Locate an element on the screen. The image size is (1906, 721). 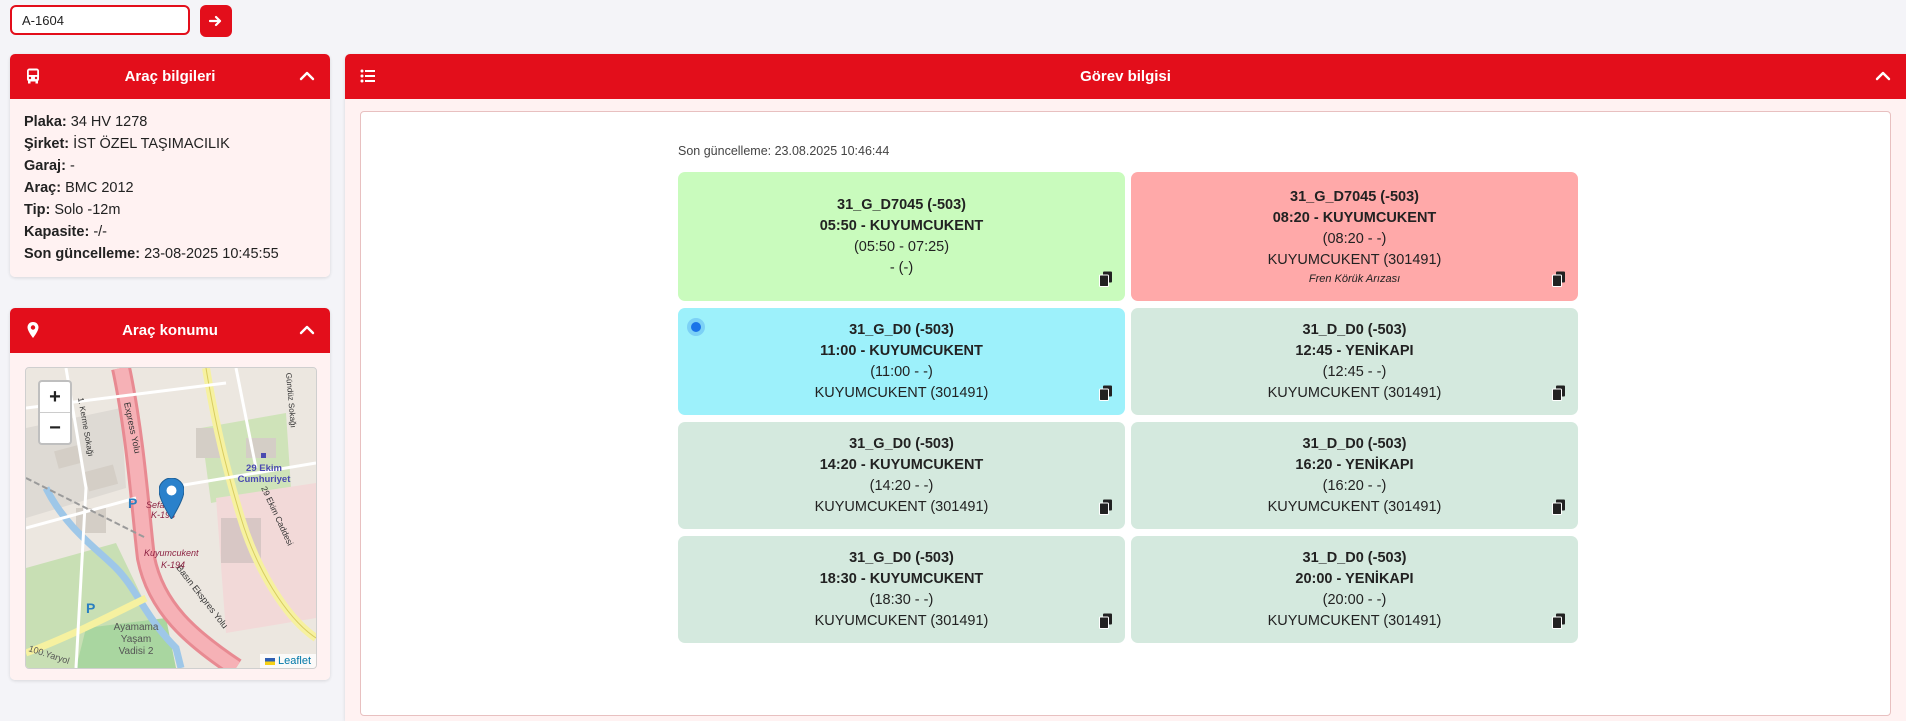
search-submit-button is located at coordinates (216, 21).